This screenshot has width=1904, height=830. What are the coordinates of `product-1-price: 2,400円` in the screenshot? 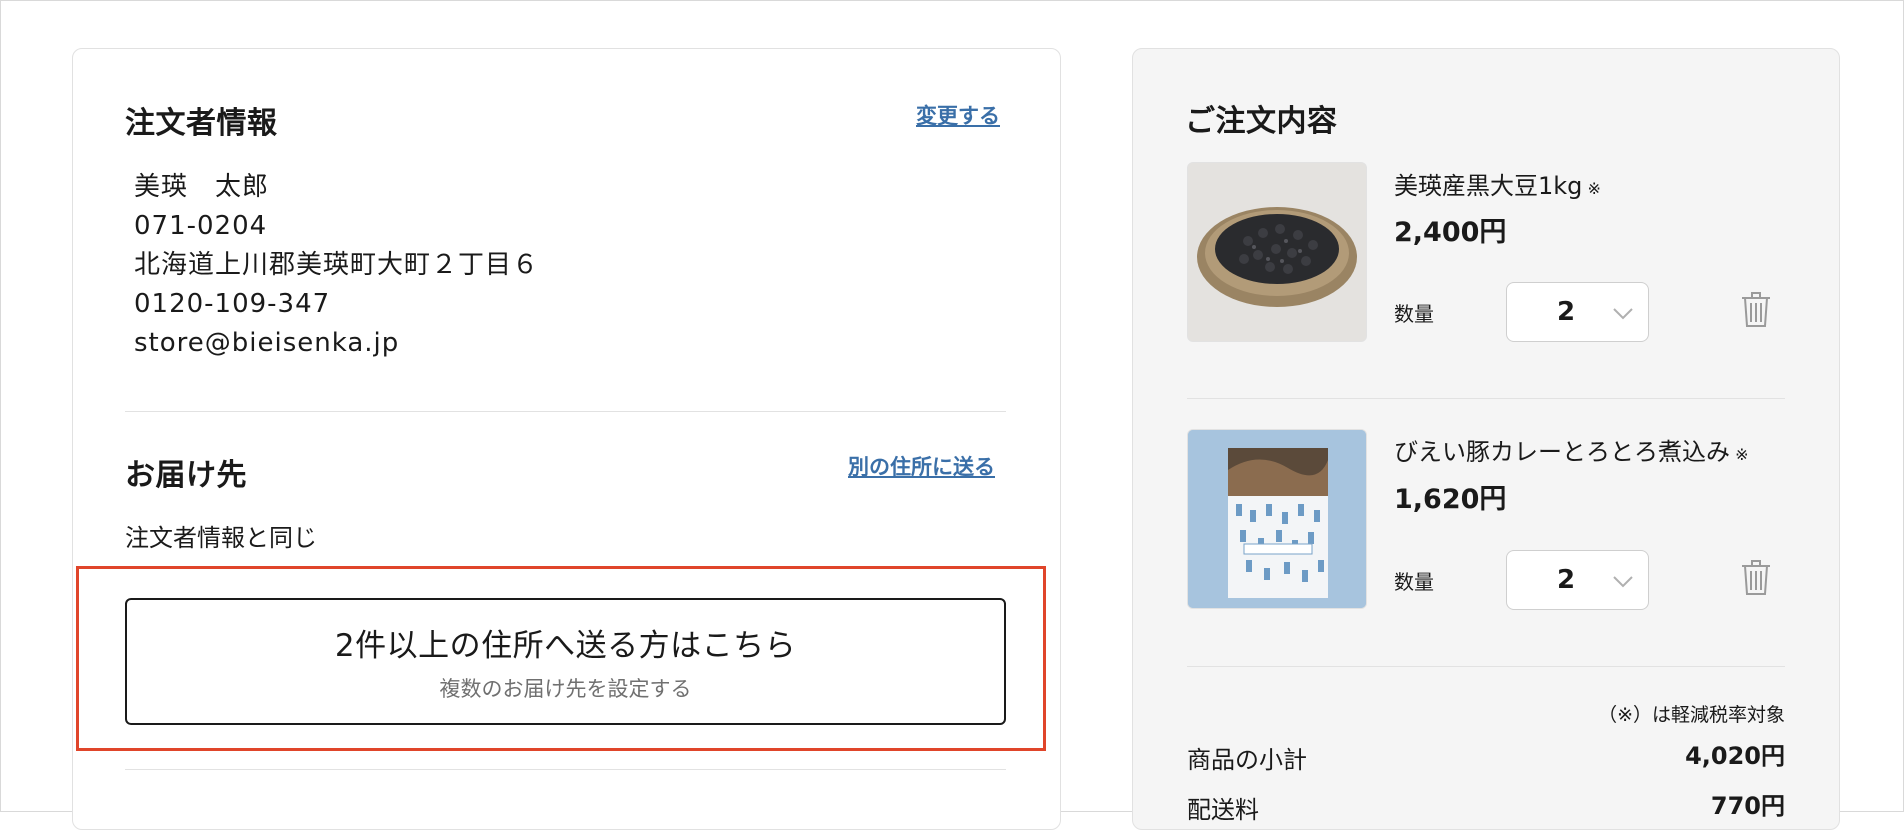 It's located at (1450, 232).